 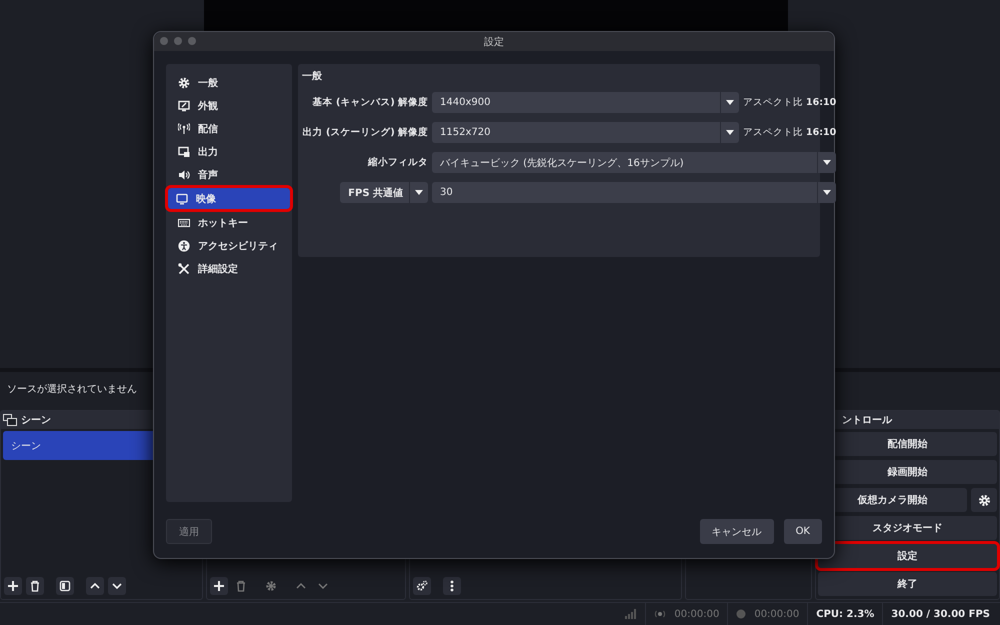 What do you see at coordinates (189, 531) in the screenshot?
I see `apply-button: 適用` at bounding box center [189, 531].